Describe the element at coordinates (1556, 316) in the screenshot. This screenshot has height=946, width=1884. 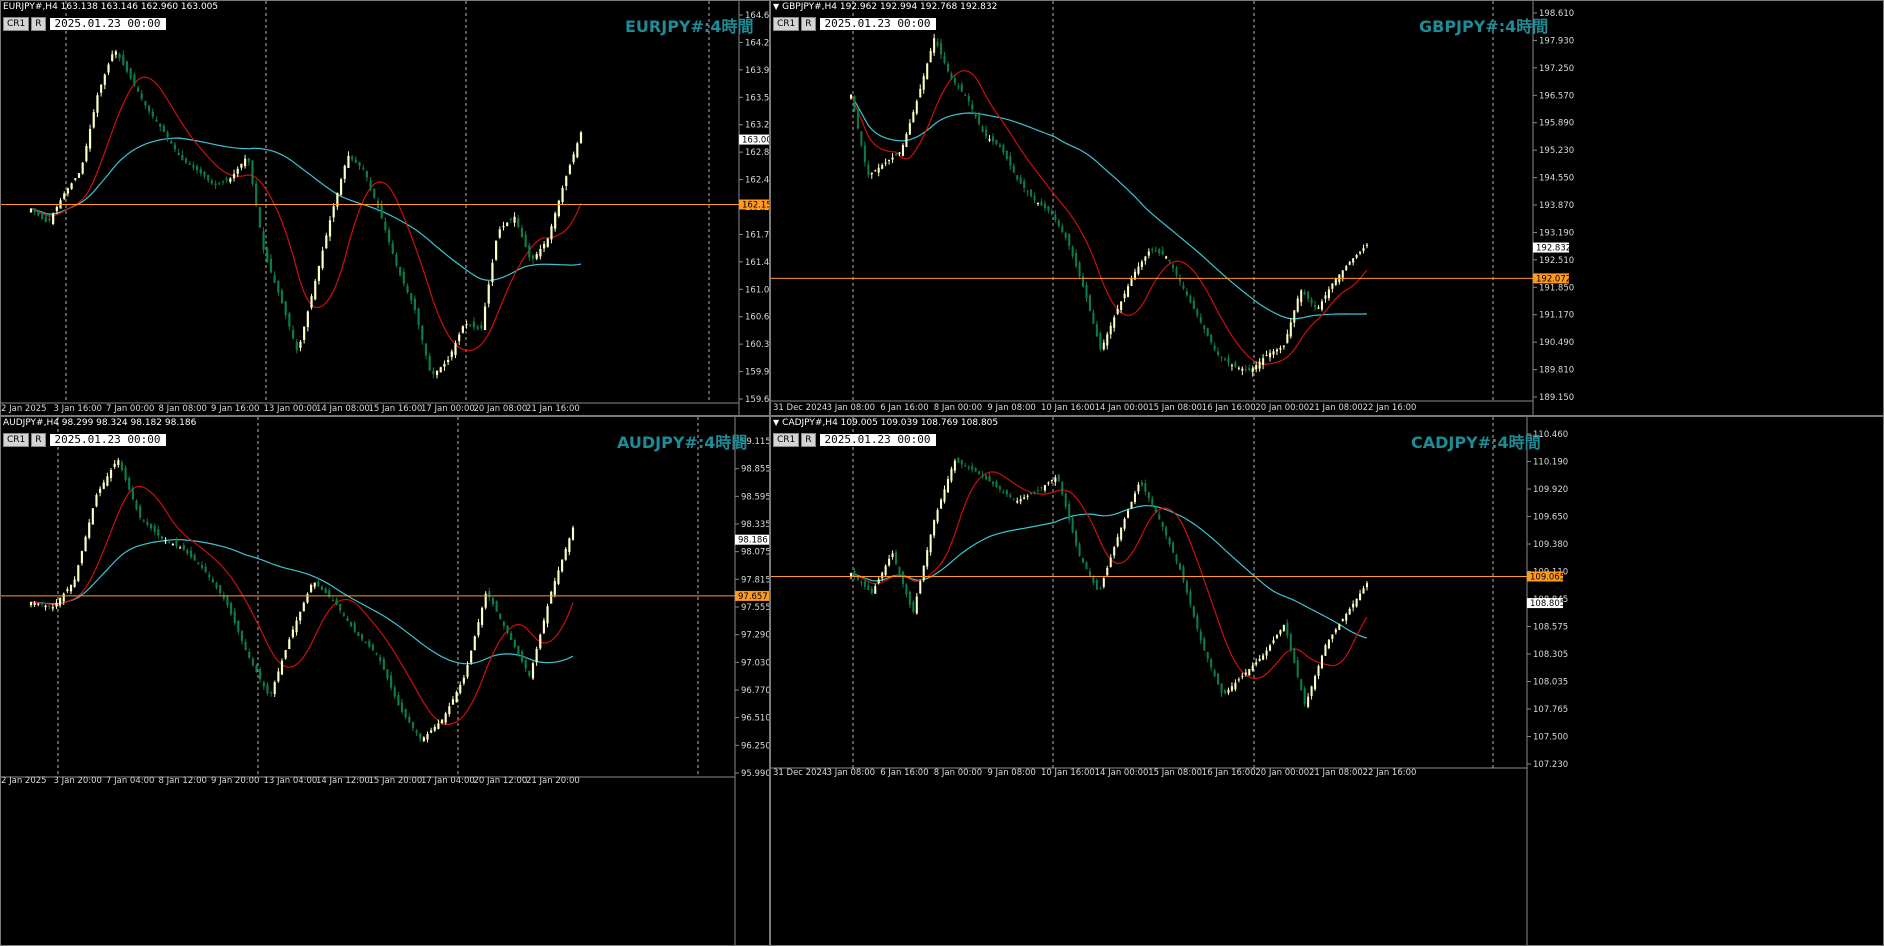
I see `y-tick-label: 191.170` at that location.